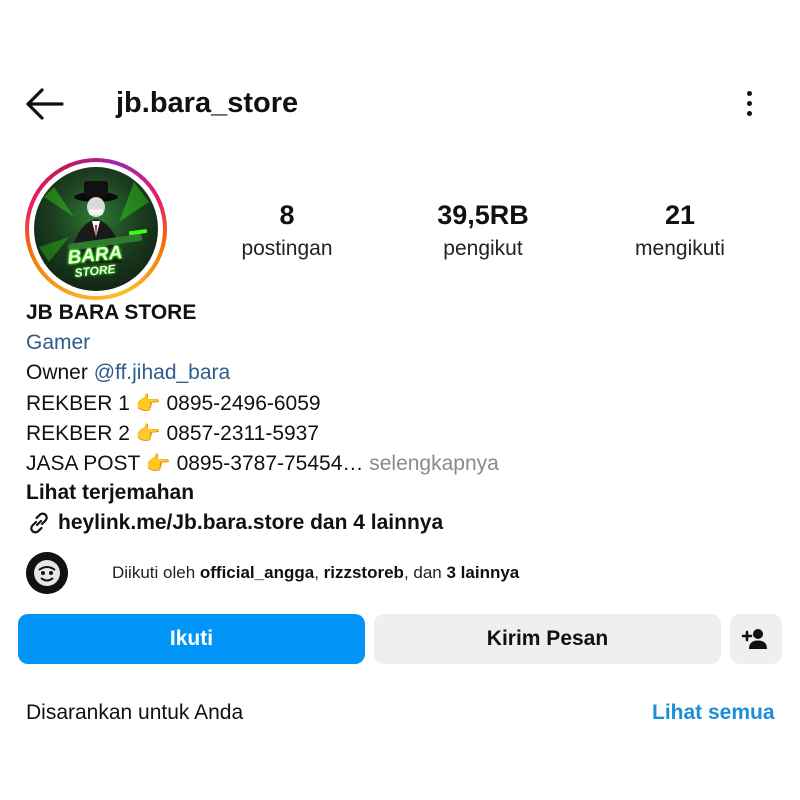 This screenshot has width=800, height=800. Describe the element at coordinates (547, 639) in the screenshot. I see `send-message-button: Kirim Pesan` at that location.